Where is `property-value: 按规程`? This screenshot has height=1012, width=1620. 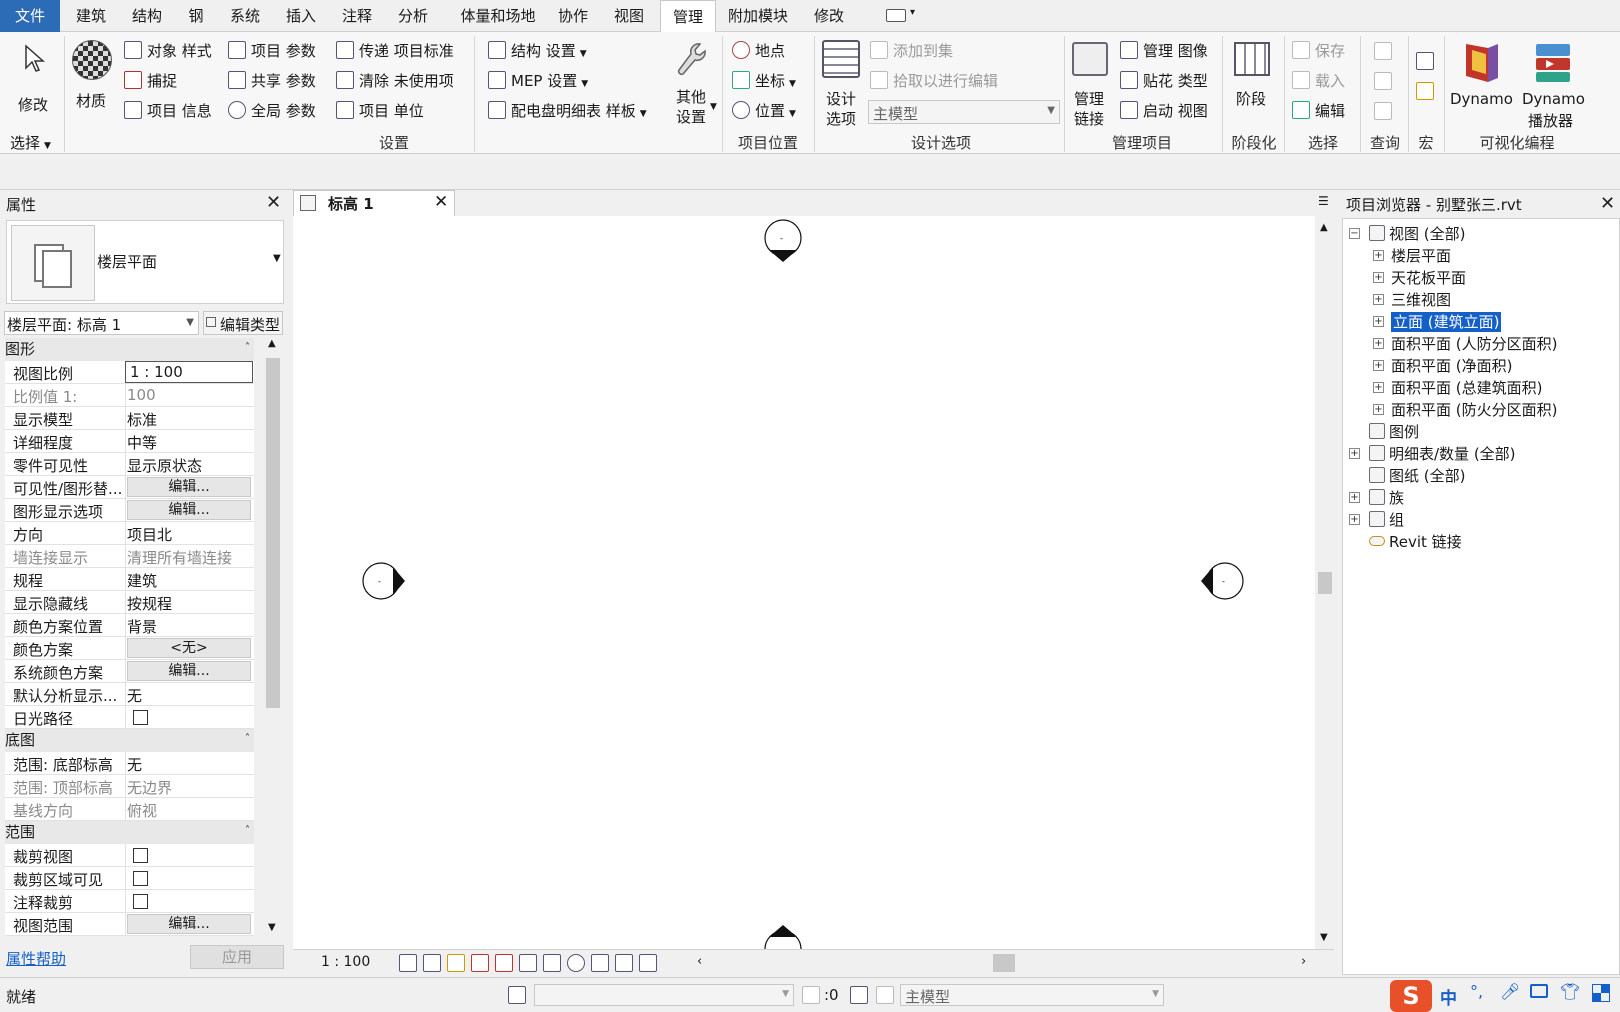
property-value: 按规程 is located at coordinates (189, 603).